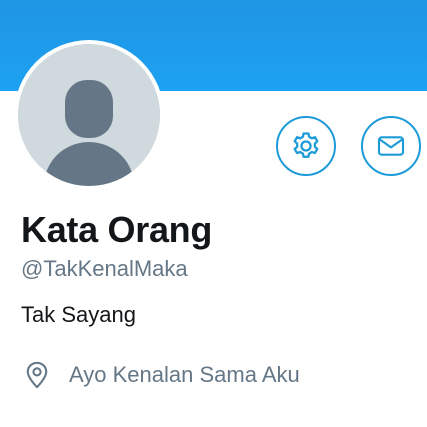  I want to click on map-pin-icon, so click(37, 375).